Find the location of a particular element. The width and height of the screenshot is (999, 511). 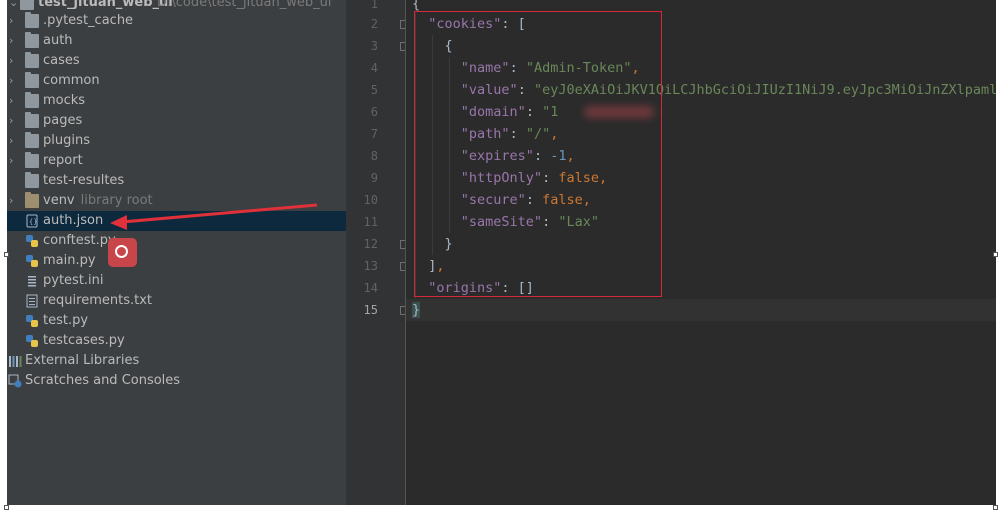

annotation-highlight-box is located at coordinates (538, 154).